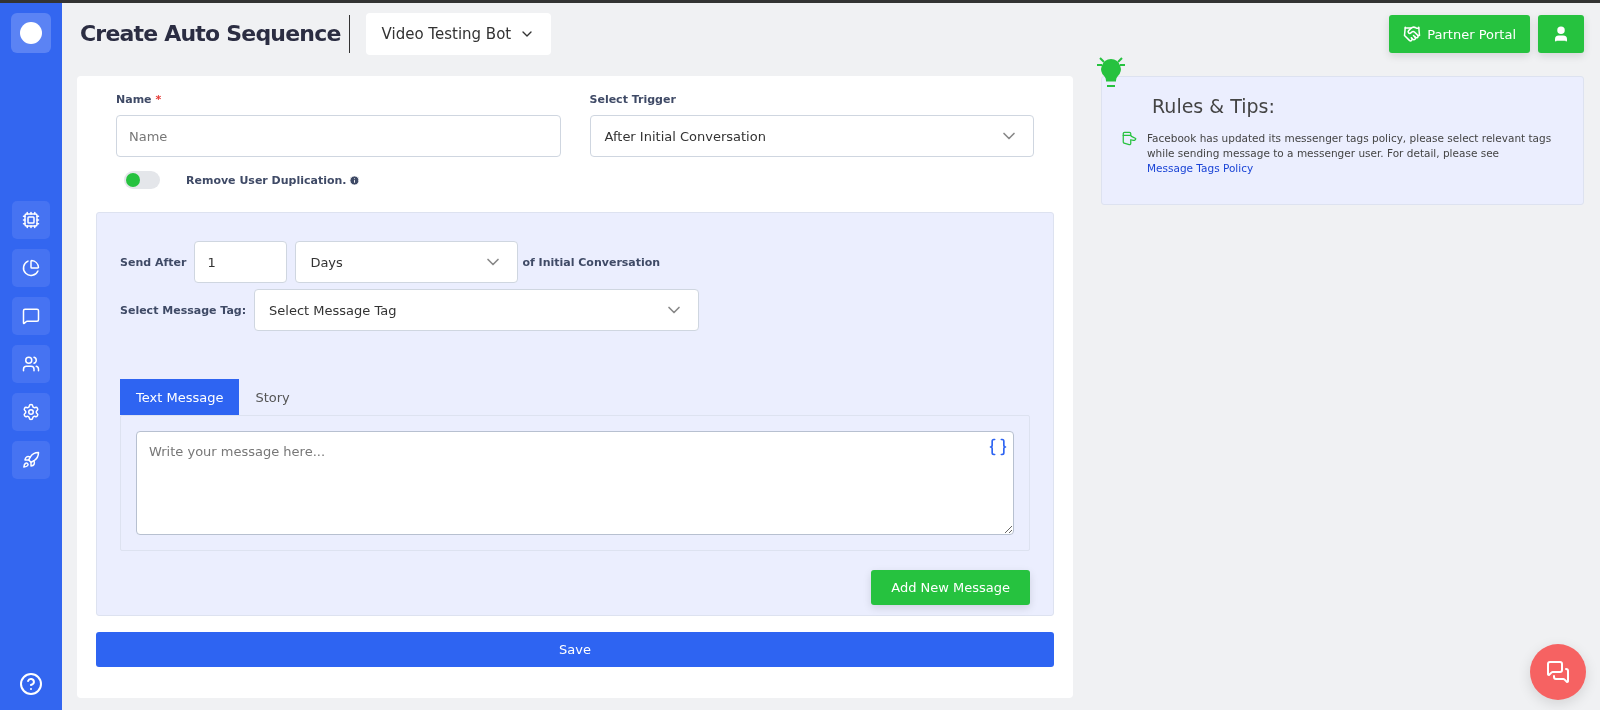 The image size is (1600, 710). I want to click on toggle-label: Remove User Duplication., so click(273, 180).